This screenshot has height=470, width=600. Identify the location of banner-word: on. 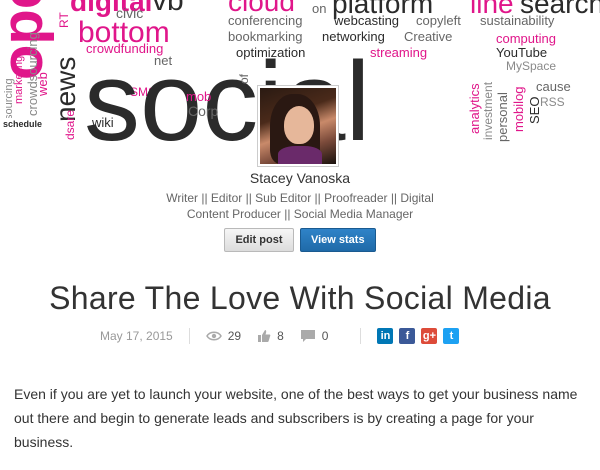
(319, 8).